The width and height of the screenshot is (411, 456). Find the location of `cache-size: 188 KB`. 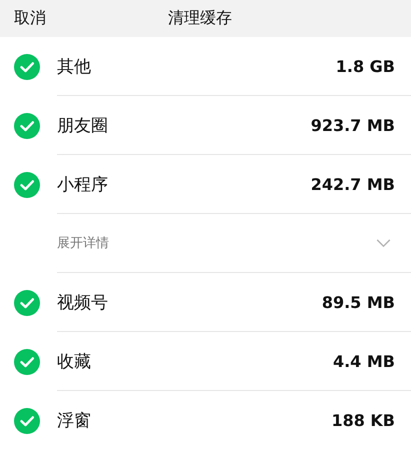

cache-size: 188 KB is located at coordinates (363, 420).